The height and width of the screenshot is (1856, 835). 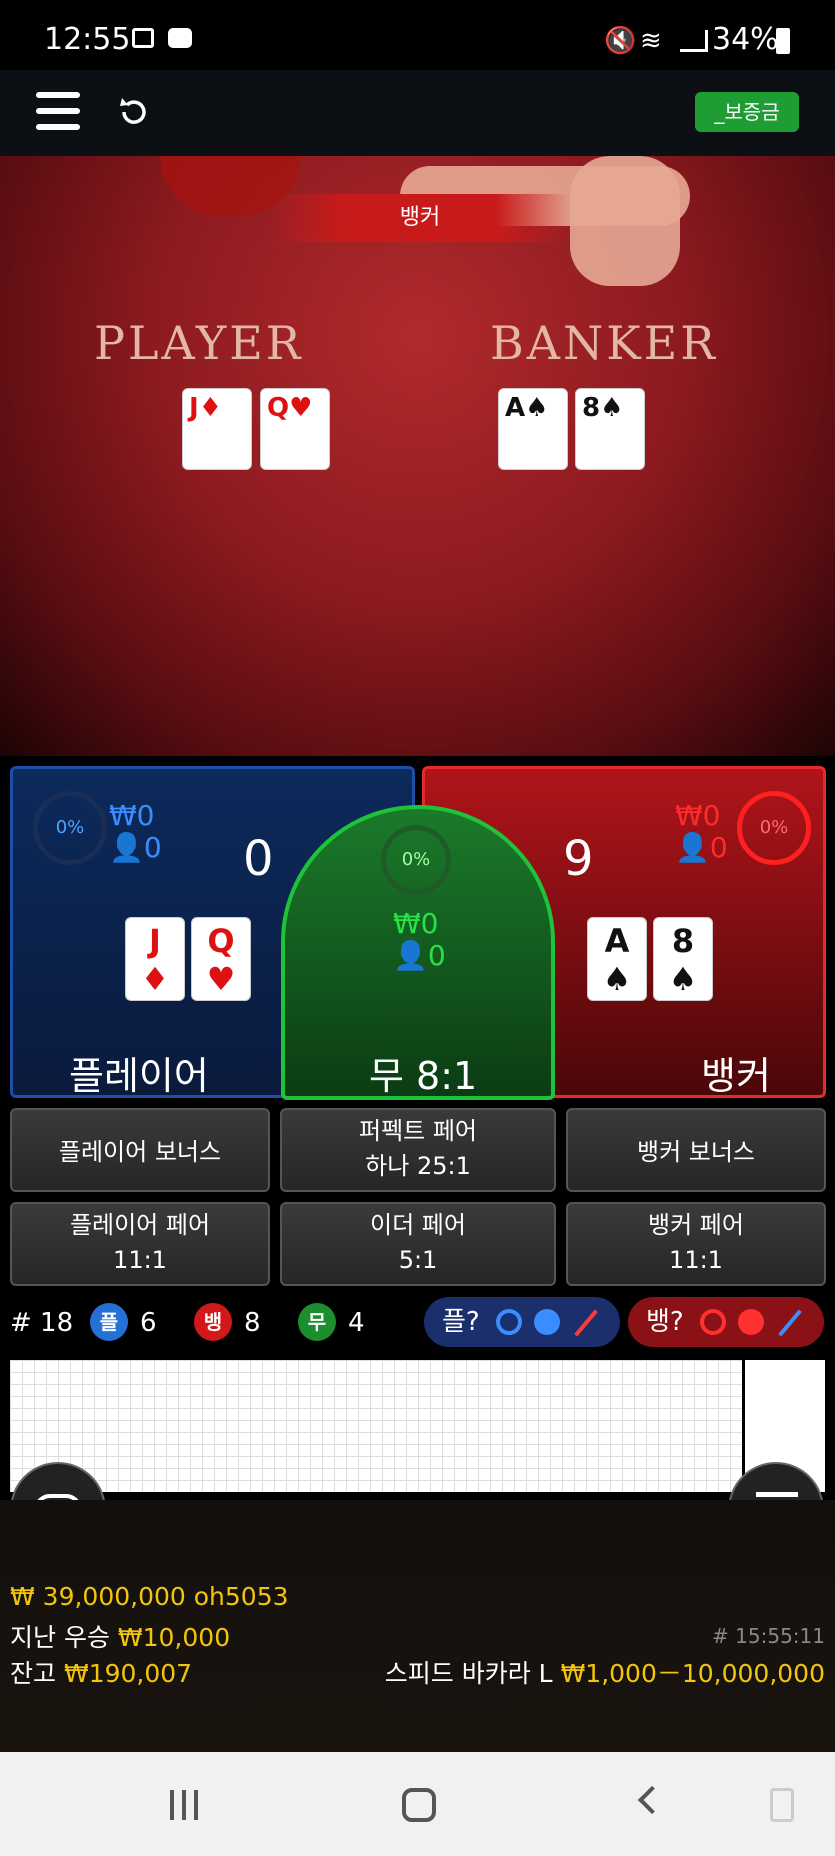 I want to click on wifi-icon: ≋, so click(x=651, y=41).